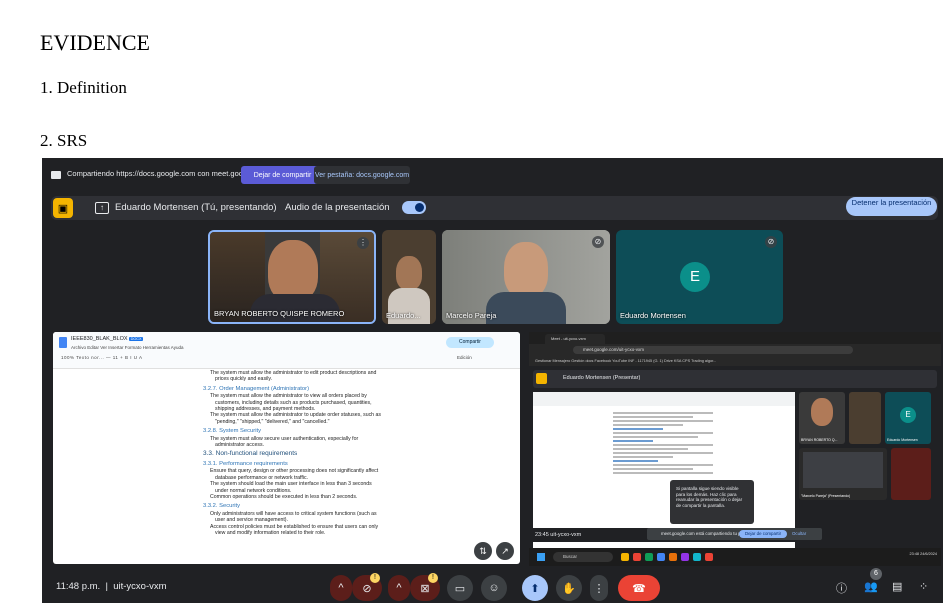 The height and width of the screenshot is (603, 951). I want to click on doc-title: IEEE830_BLAK_BLOX DOCX, so click(107, 339).